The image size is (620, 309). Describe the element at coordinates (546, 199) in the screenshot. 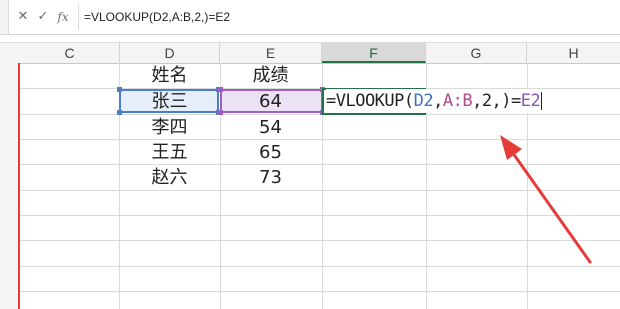

I see `annotation-arrow-icon` at that location.